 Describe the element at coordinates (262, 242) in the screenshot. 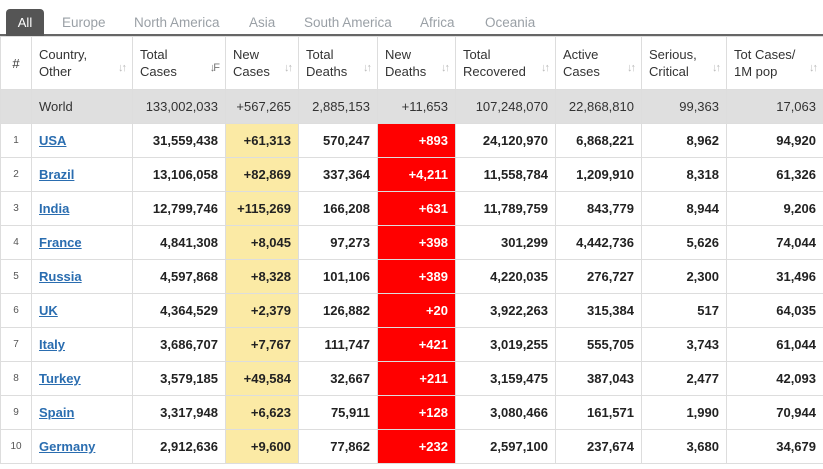

I see `new-cases-cell: +8,045` at that location.